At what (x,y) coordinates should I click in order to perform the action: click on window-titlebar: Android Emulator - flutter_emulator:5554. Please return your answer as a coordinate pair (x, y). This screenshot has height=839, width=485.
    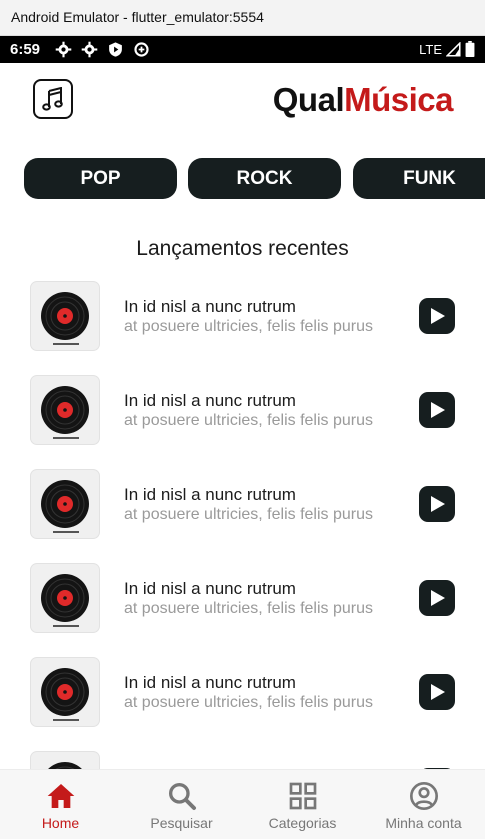
    Looking at the image, I should click on (242, 18).